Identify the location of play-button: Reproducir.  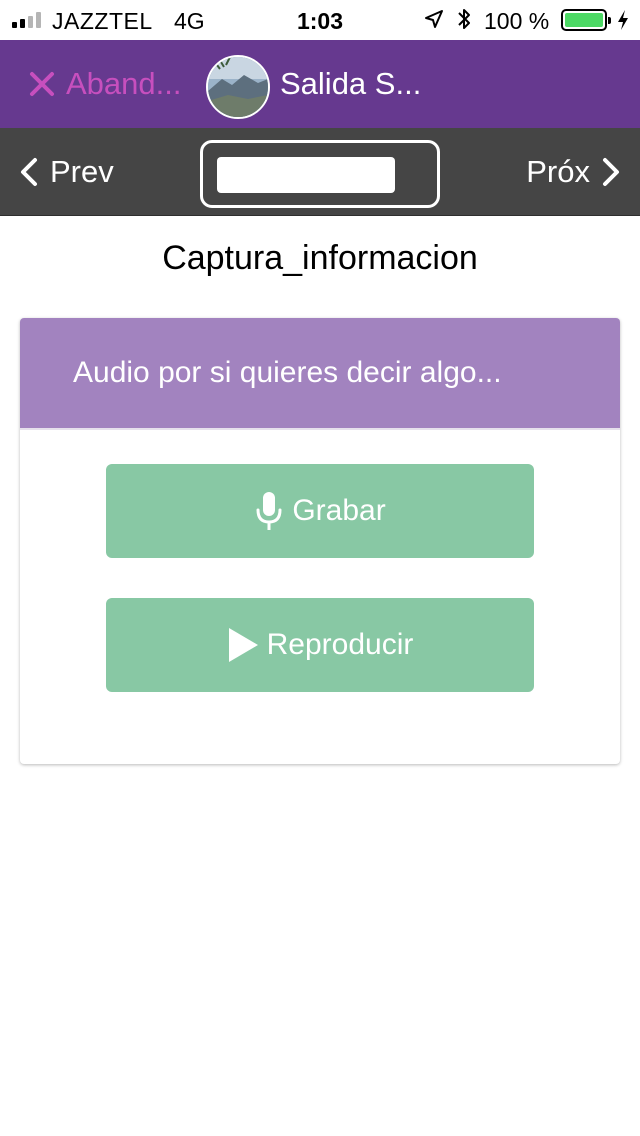
(320, 645).